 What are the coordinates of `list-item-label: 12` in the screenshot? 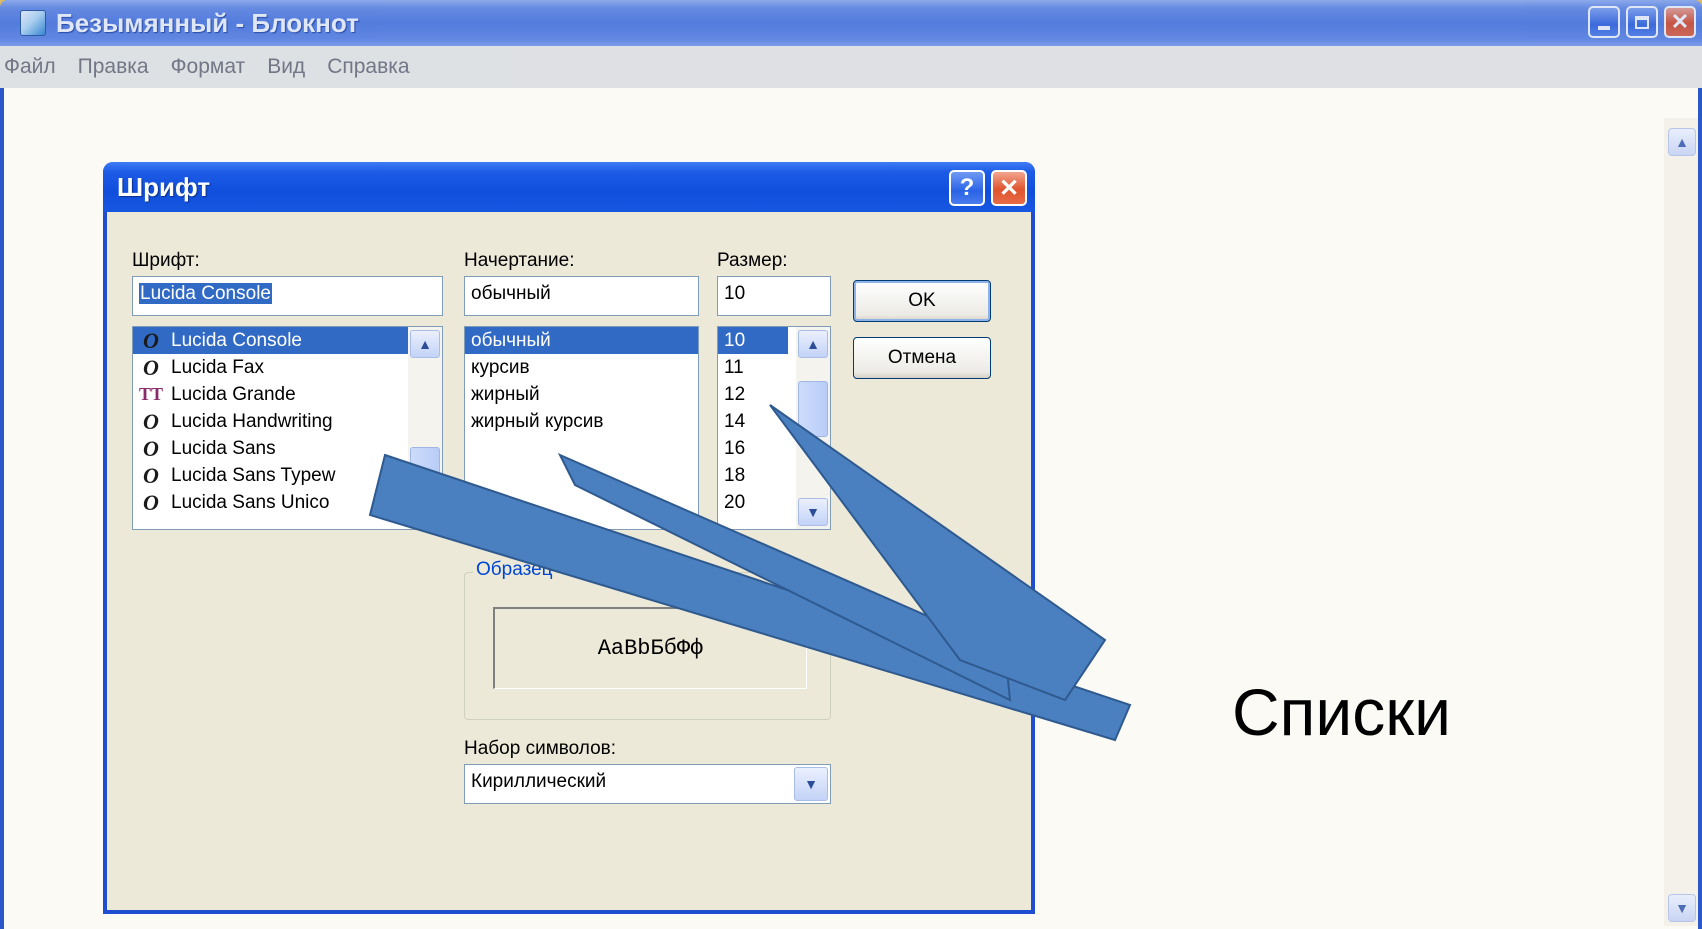 It's located at (735, 394).